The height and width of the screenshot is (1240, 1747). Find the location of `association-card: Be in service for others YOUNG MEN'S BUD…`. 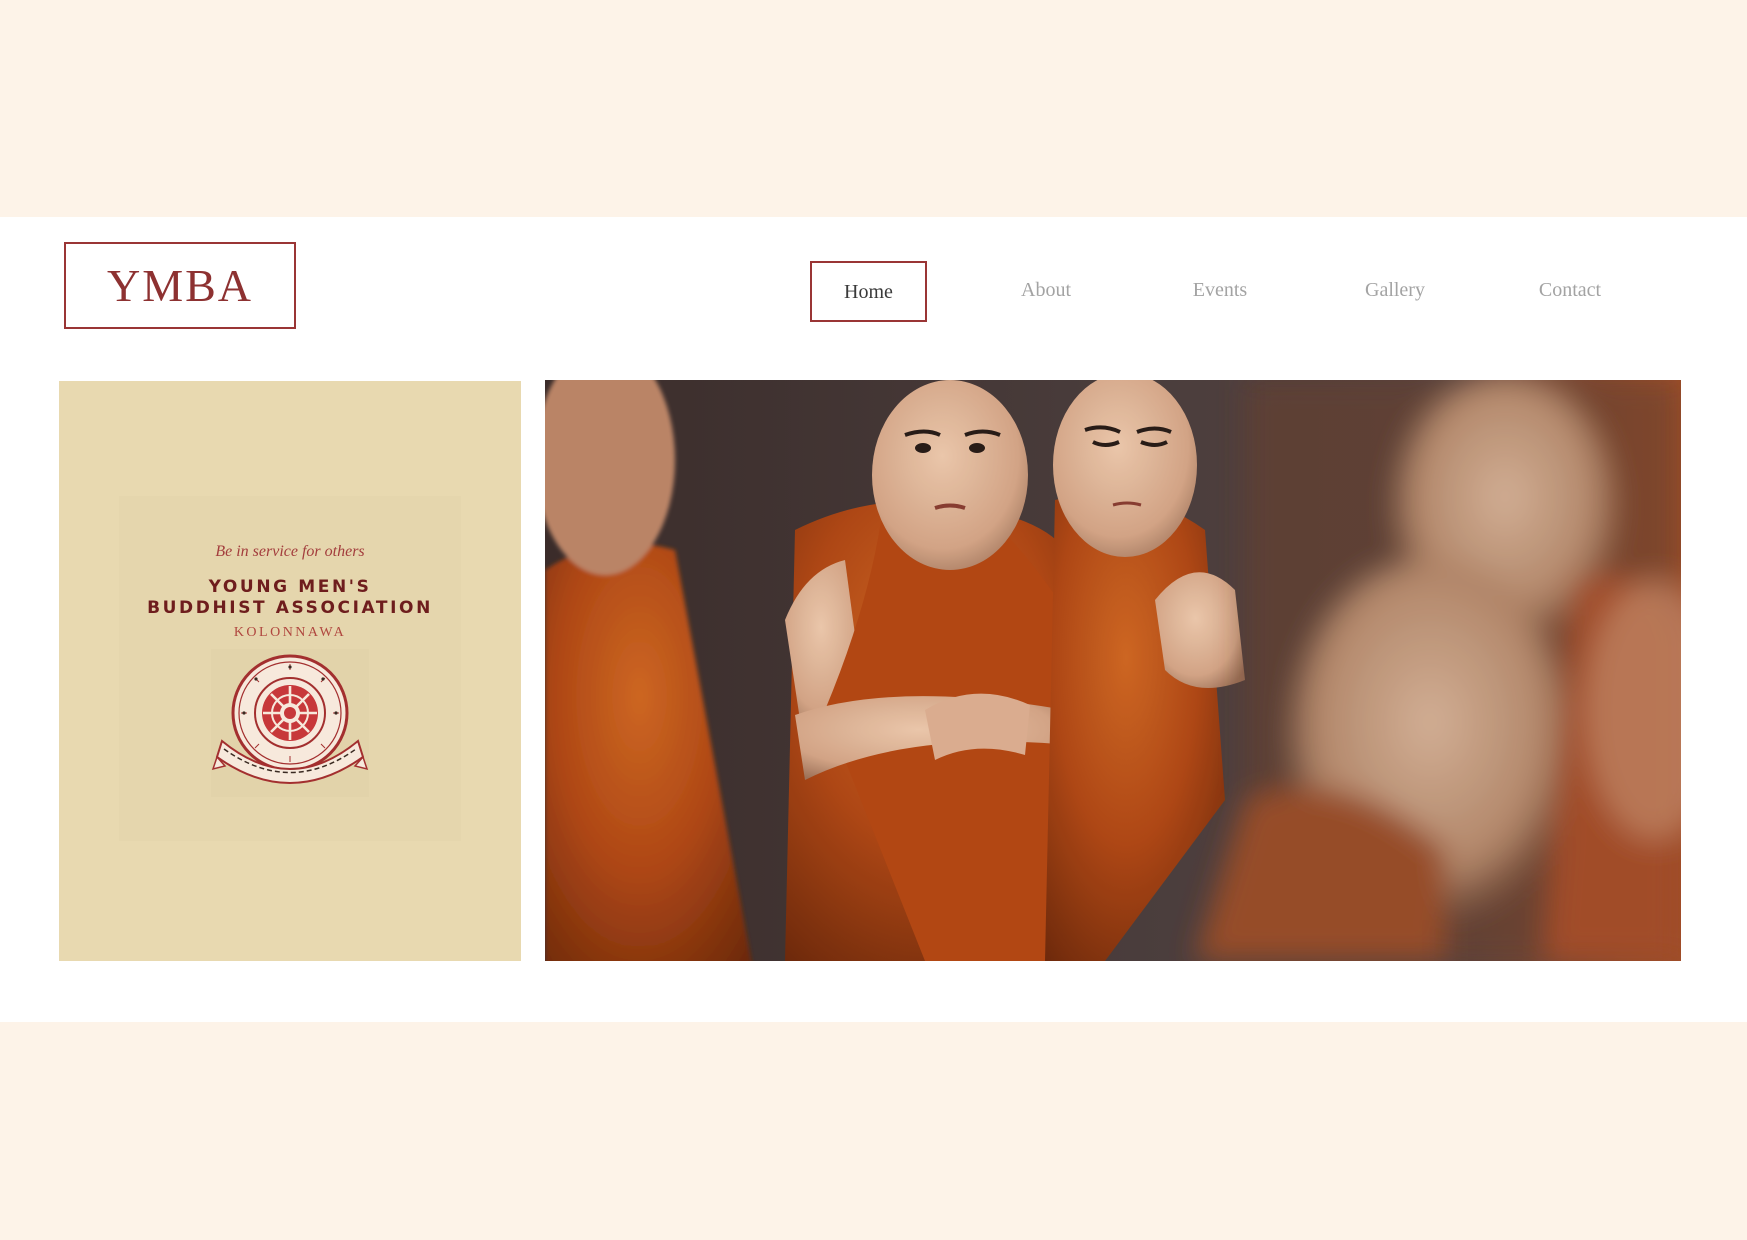

association-card: Be in service for others YOUNG MEN'S BUD… is located at coordinates (290, 671).